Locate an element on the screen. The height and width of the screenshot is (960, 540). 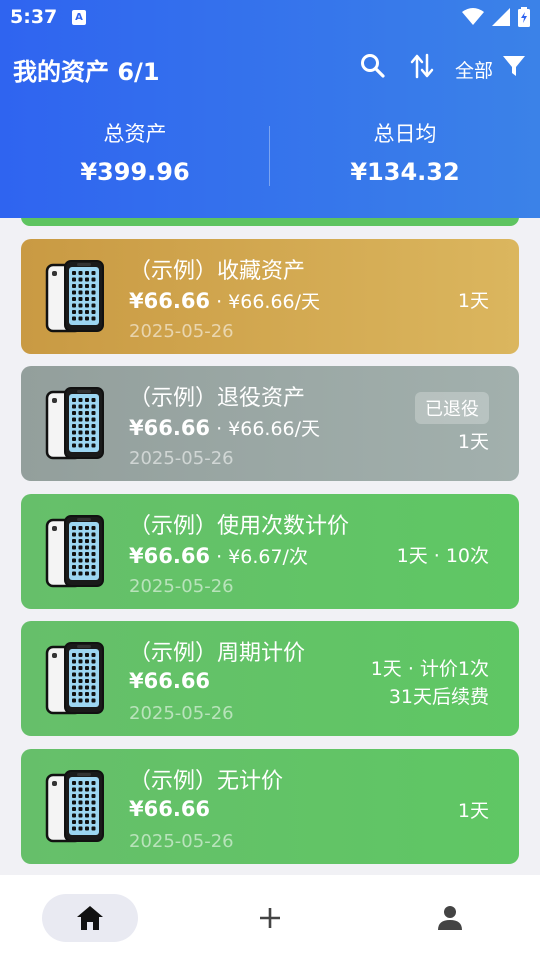
status-bar: 5:37 A is located at coordinates (270, 18).